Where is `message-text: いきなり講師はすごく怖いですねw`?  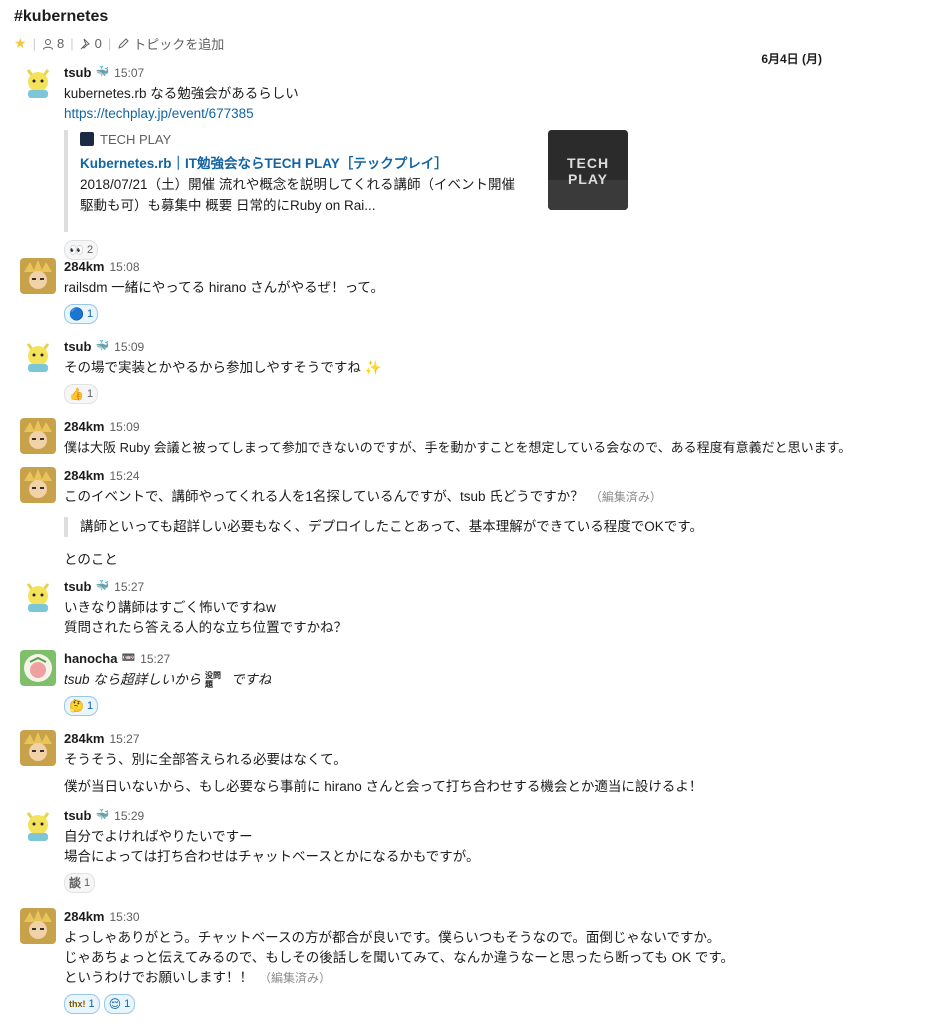 message-text: いきなり講師はすごく怖いですねw is located at coordinates (170, 607).